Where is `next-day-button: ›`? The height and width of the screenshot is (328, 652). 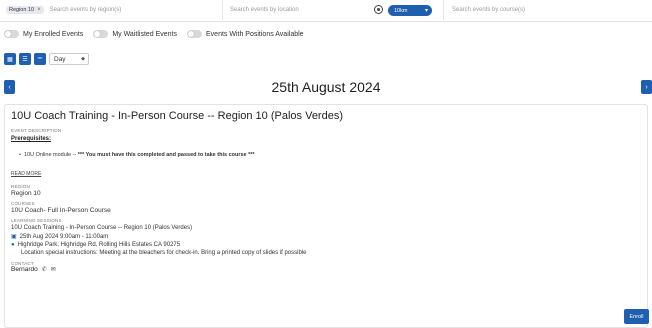 next-day-button: › is located at coordinates (646, 87).